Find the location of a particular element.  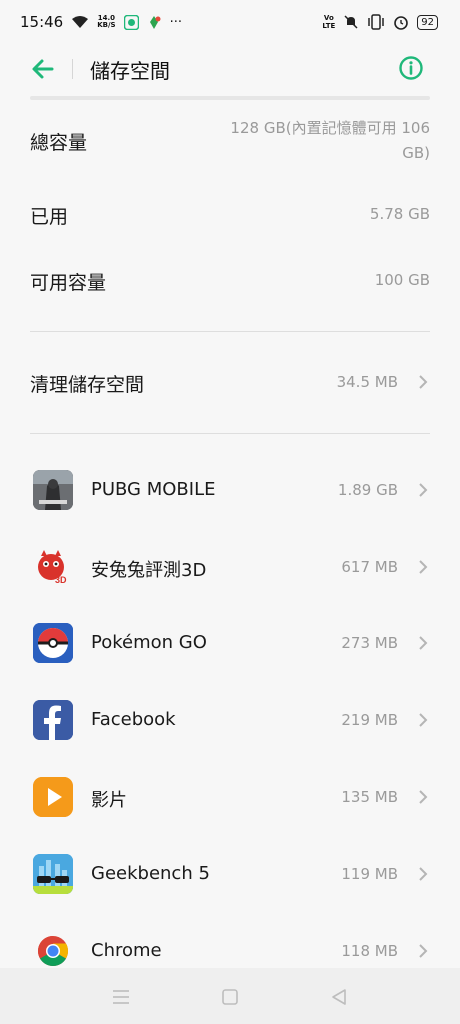

header-shadow-rule is located at coordinates (230, 98).